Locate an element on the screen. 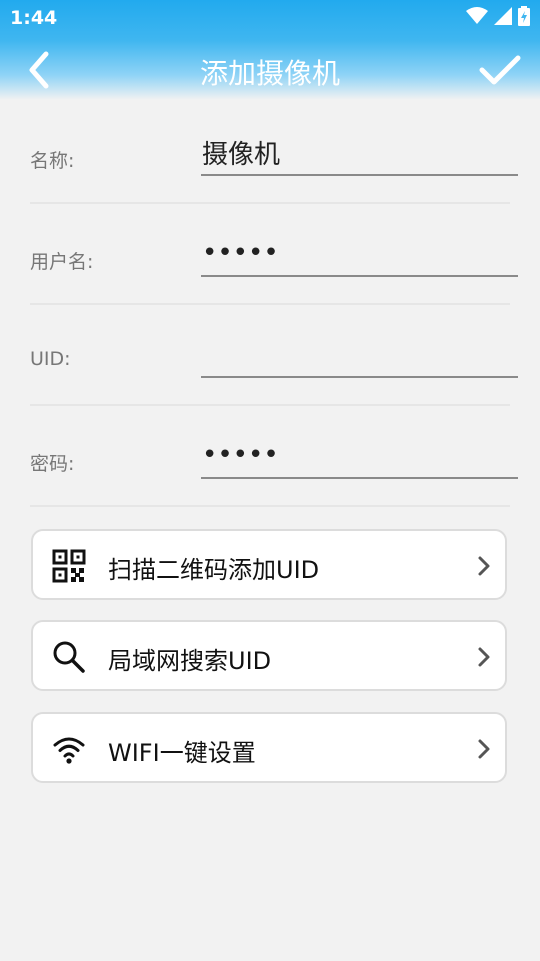 Image resolution: width=540 pixels, height=961 pixels. lan-search-label: 局域网搜索UID is located at coordinates (190, 661).